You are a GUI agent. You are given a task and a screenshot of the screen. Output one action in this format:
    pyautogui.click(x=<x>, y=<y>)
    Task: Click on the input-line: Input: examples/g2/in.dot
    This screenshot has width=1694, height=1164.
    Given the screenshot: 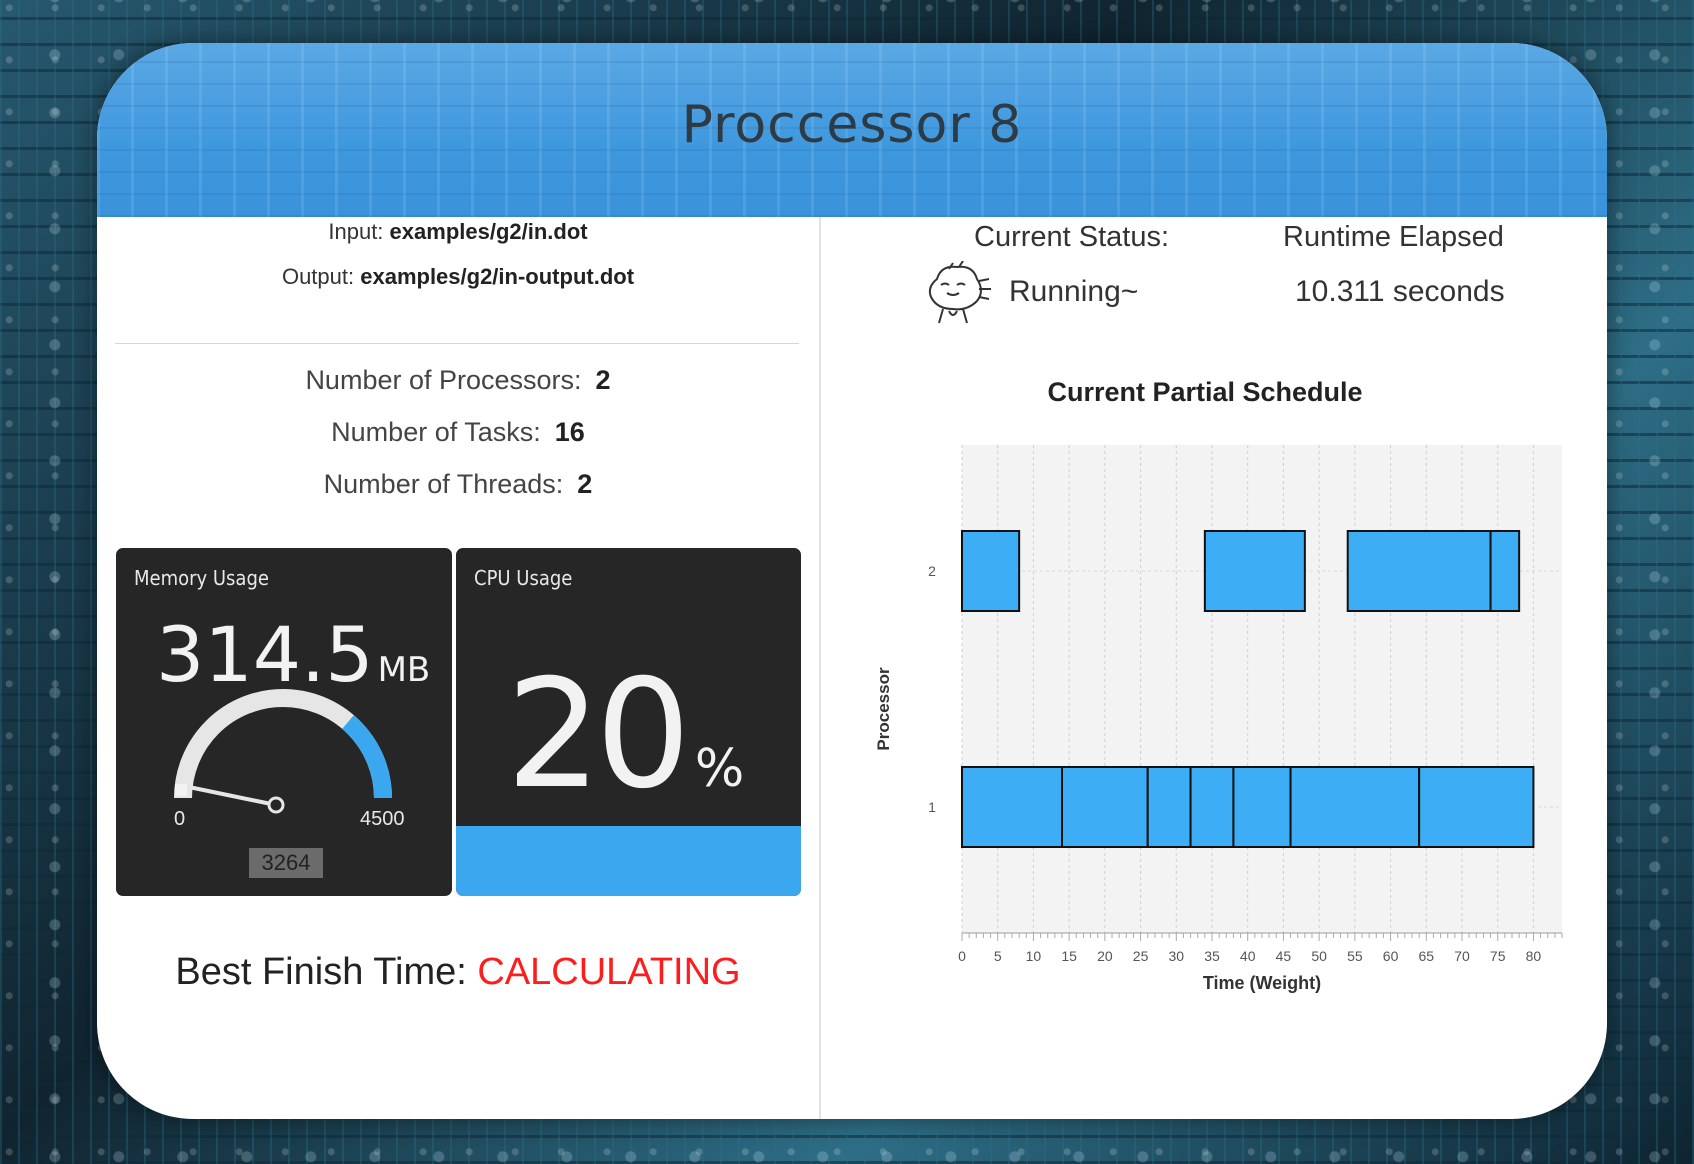 What is the action you would take?
    pyautogui.click(x=458, y=232)
    